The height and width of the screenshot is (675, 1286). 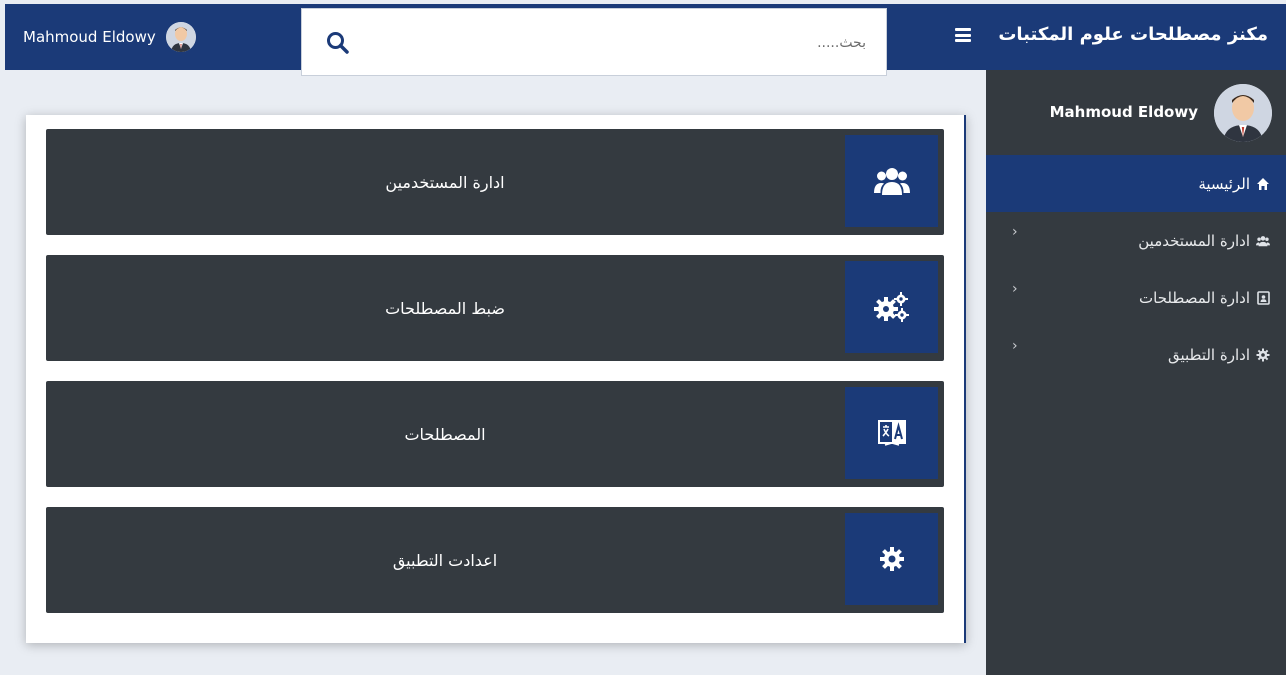 What do you see at coordinates (1194, 297) in the screenshot?
I see `sidebar-item-label: ادارة المصطلحات` at bounding box center [1194, 297].